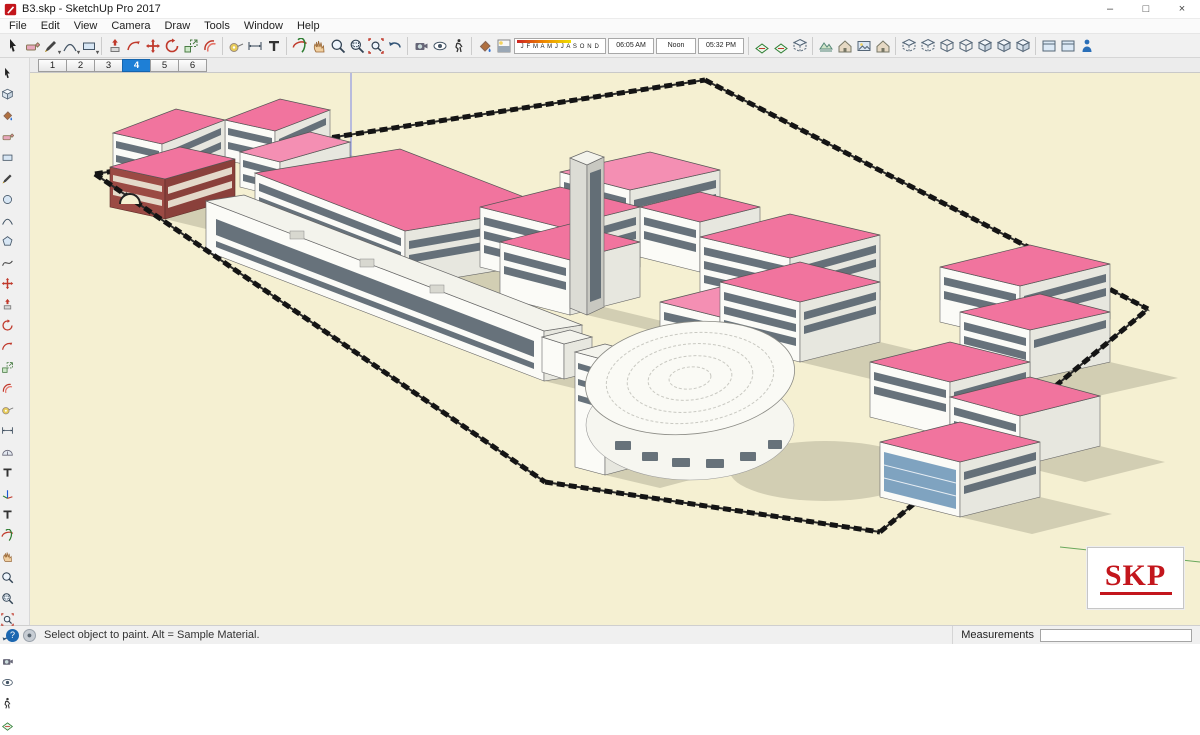 This screenshot has width=1200, height=735. I want to click on components-window-button, so click(1048, 46).